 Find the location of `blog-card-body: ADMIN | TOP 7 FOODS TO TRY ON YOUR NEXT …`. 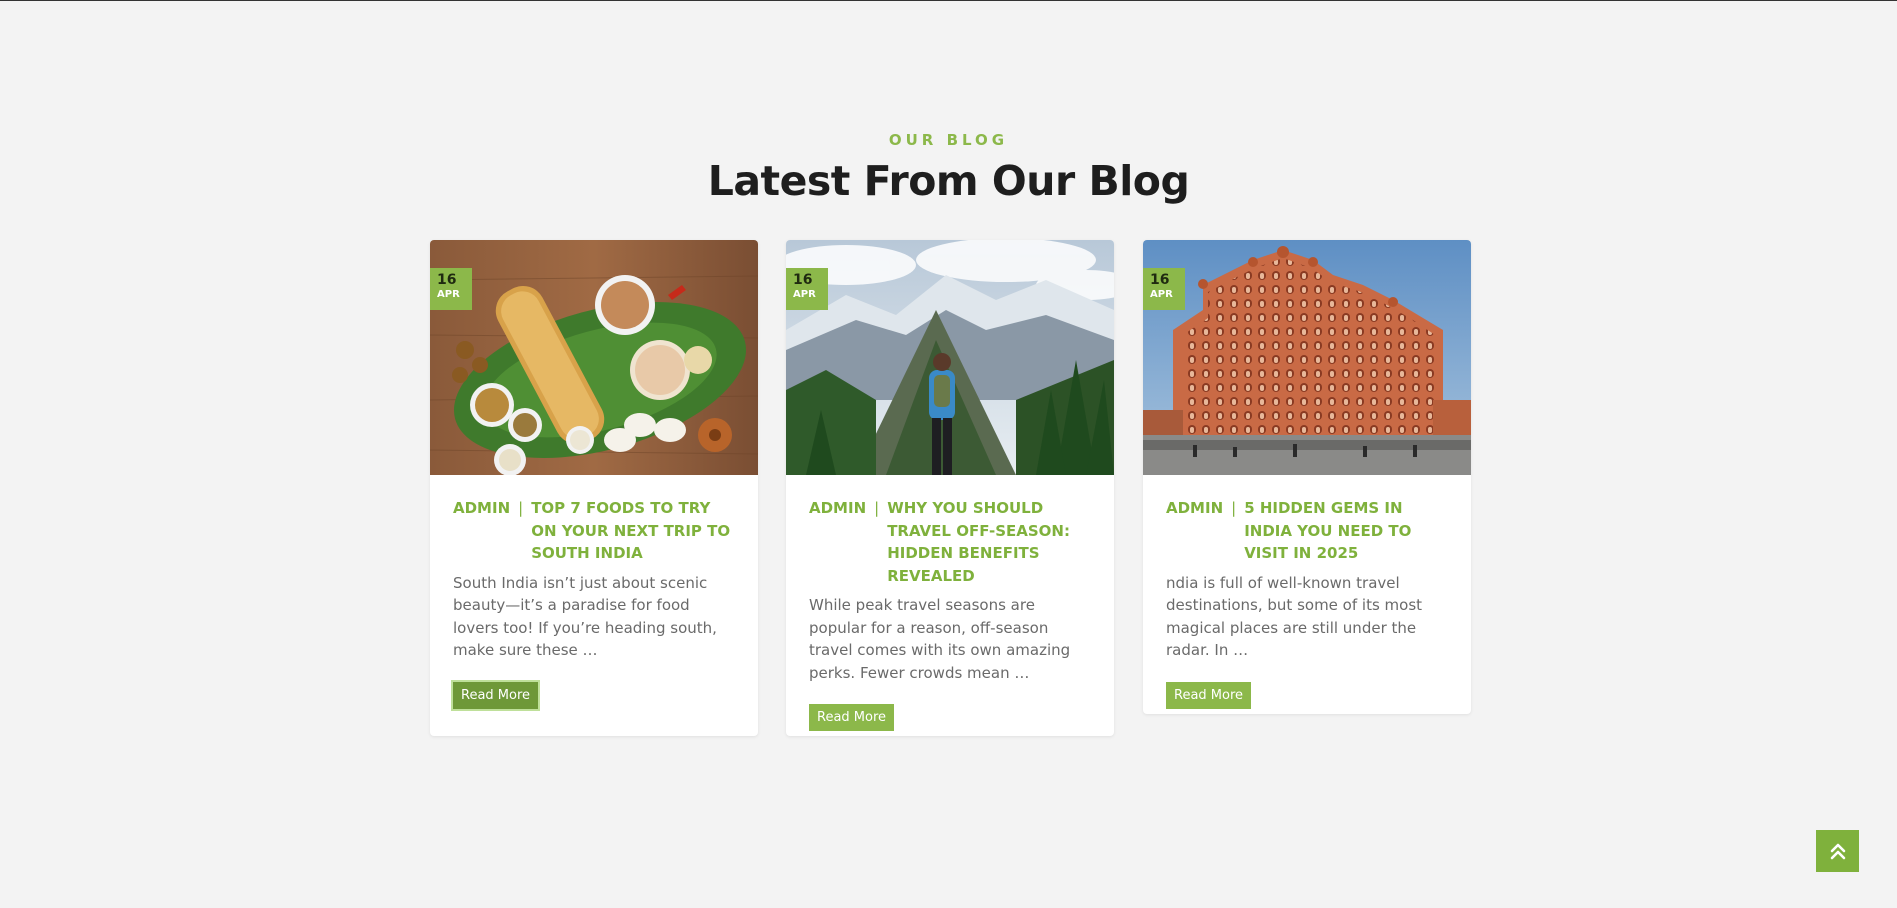

blog-card-body: ADMIN | TOP 7 FOODS TO TRY ON YOUR NEXT … is located at coordinates (594, 593).